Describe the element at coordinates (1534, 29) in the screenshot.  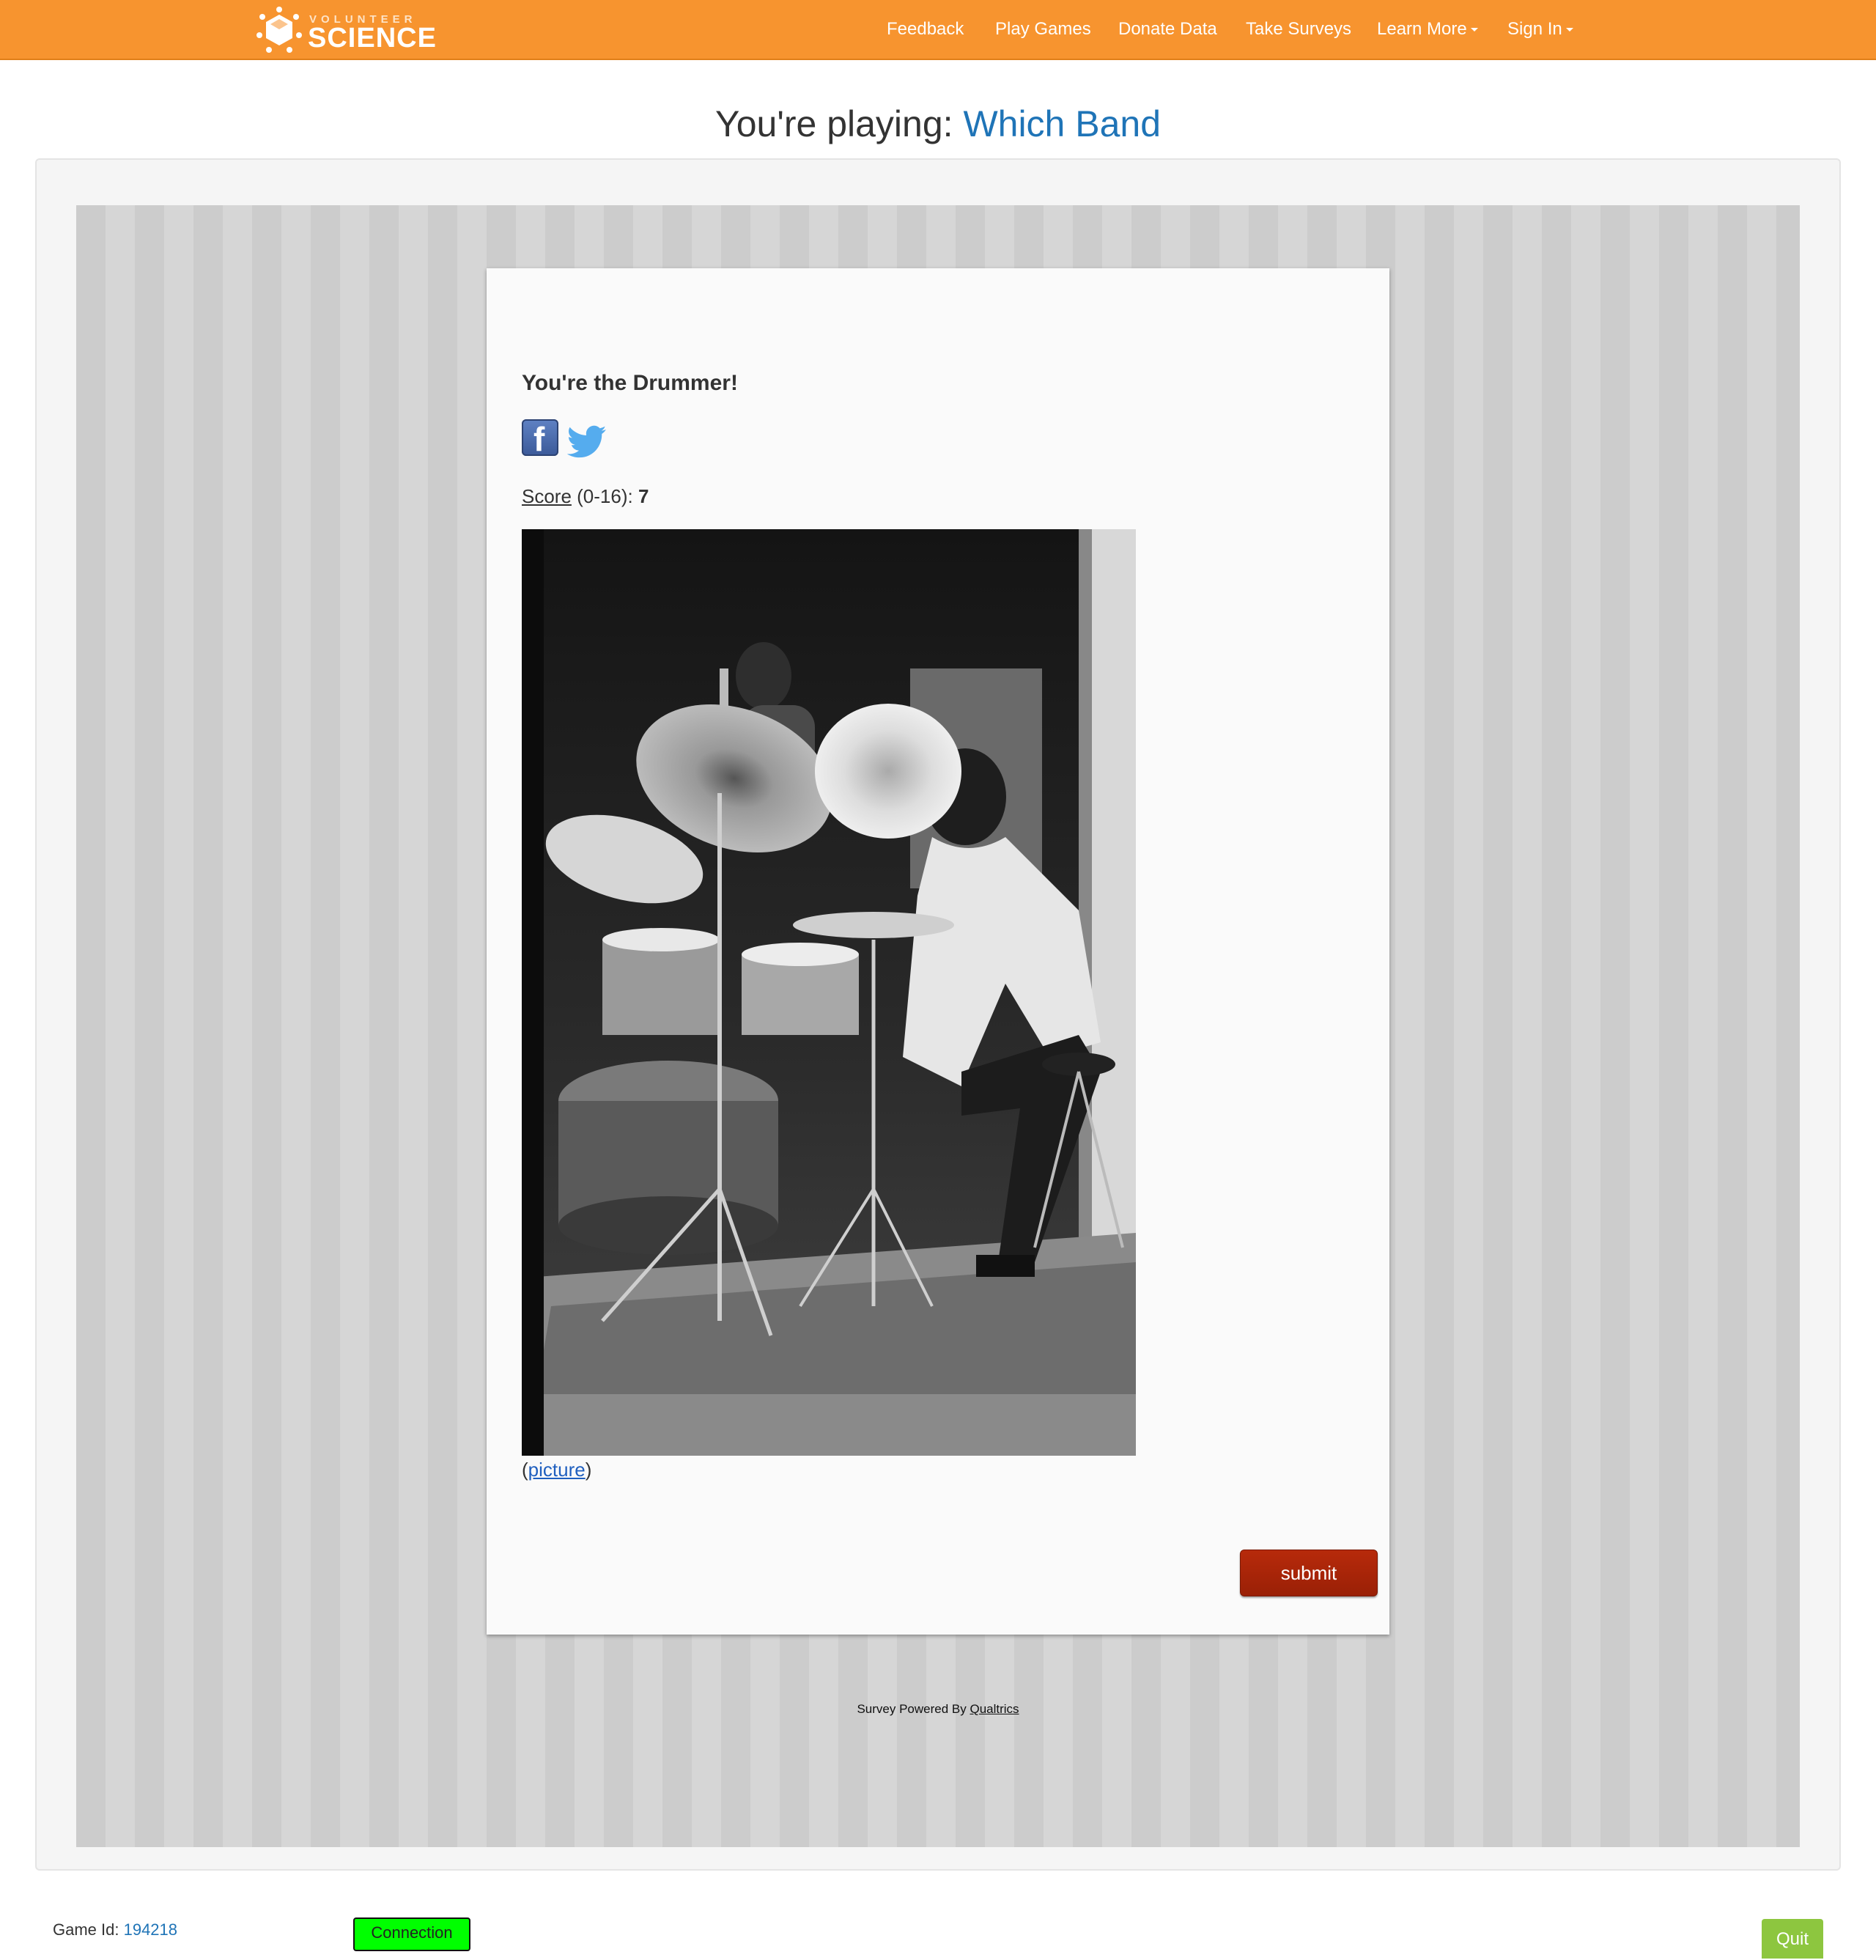
I see `nav-sign-in-label: Sign In` at that location.